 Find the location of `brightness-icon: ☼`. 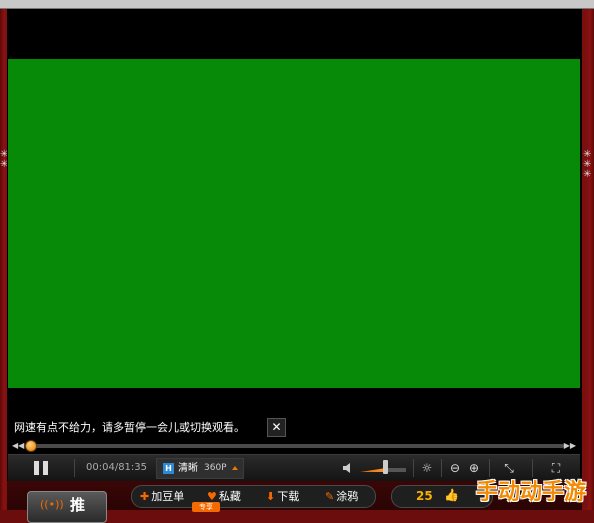

brightness-icon: ☼ is located at coordinates (427, 468).